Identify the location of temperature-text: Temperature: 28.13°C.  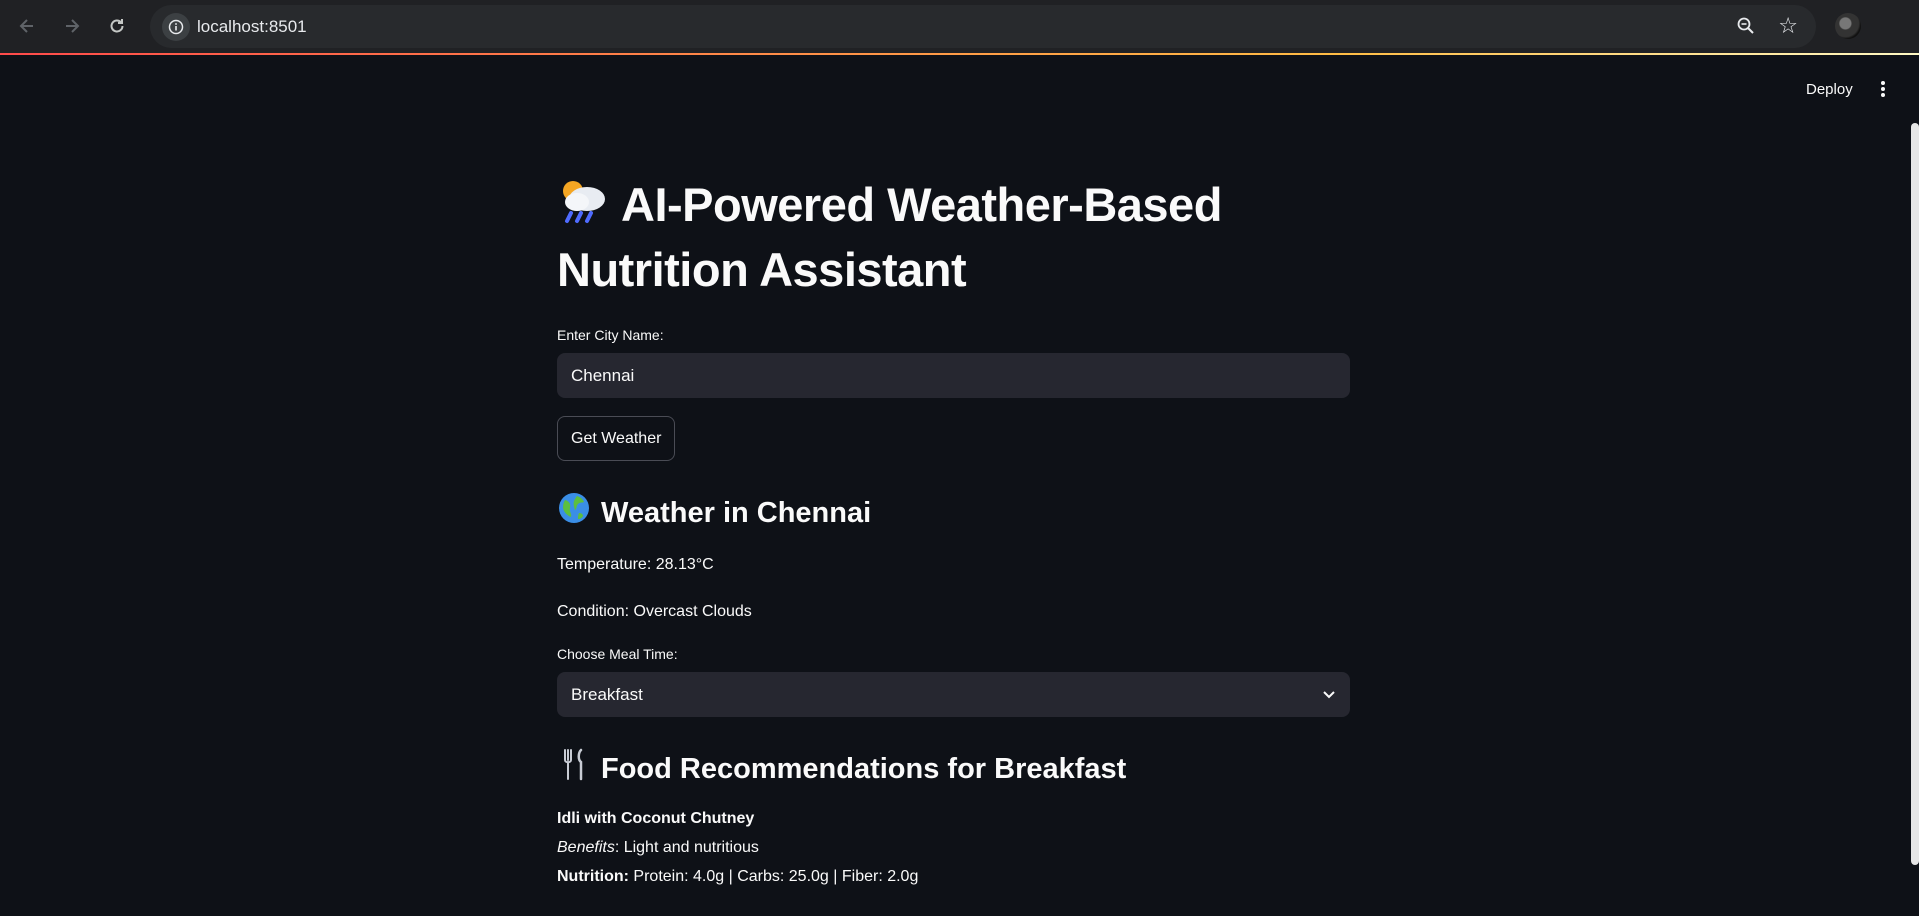
(635, 565).